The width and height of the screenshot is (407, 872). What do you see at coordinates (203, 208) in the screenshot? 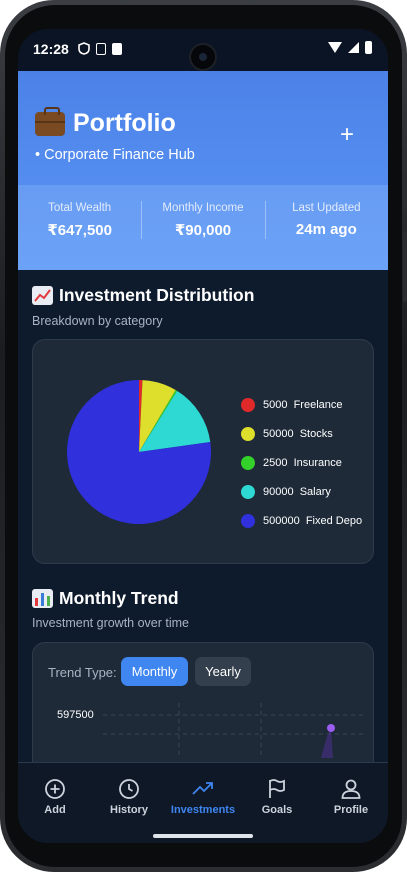
I see `stat-label: Monthly Income` at bounding box center [203, 208].